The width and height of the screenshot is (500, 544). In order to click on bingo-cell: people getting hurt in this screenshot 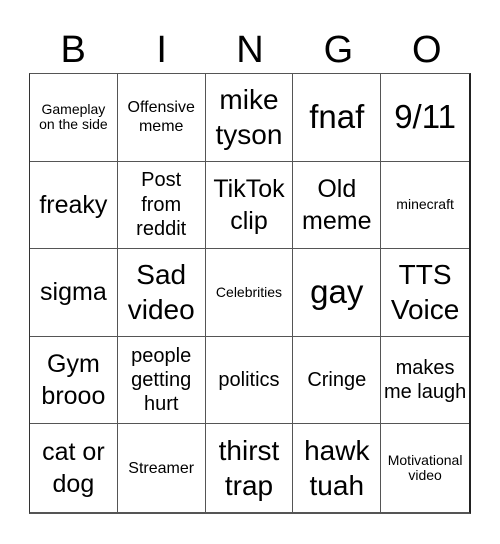, I will do `click(161, 380)`.